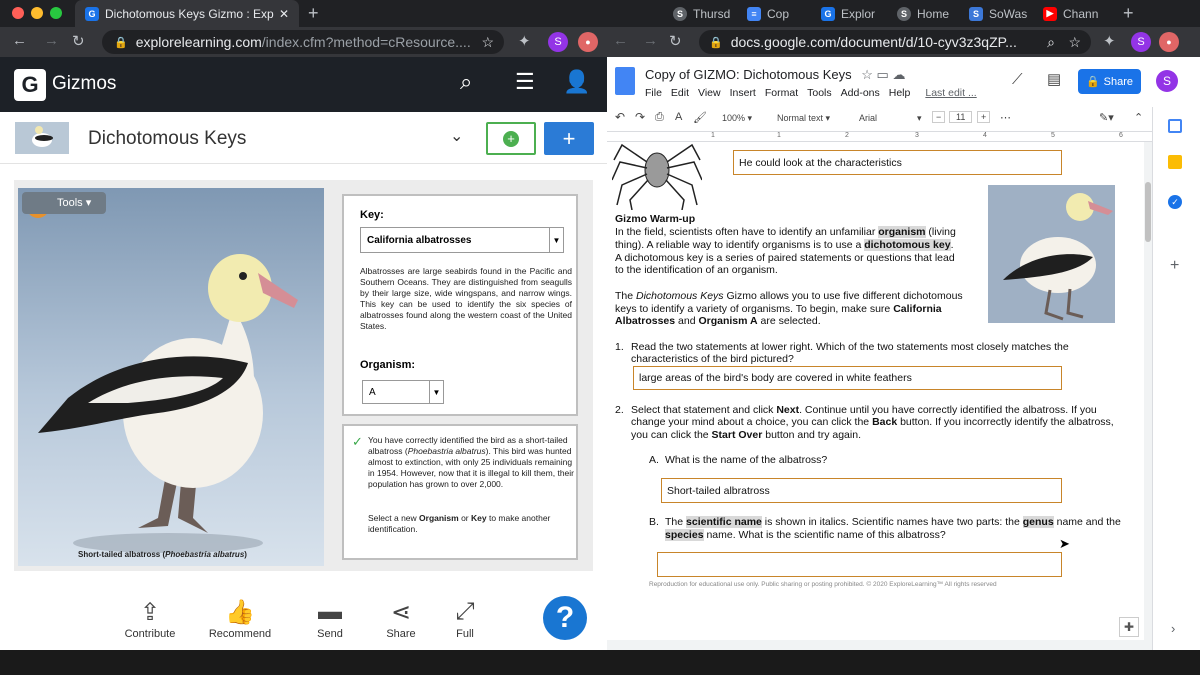  Describe the element at coordinates (465, 619) in the screenshot. I see `fullscreen-button: ⤢ Full` at that location.